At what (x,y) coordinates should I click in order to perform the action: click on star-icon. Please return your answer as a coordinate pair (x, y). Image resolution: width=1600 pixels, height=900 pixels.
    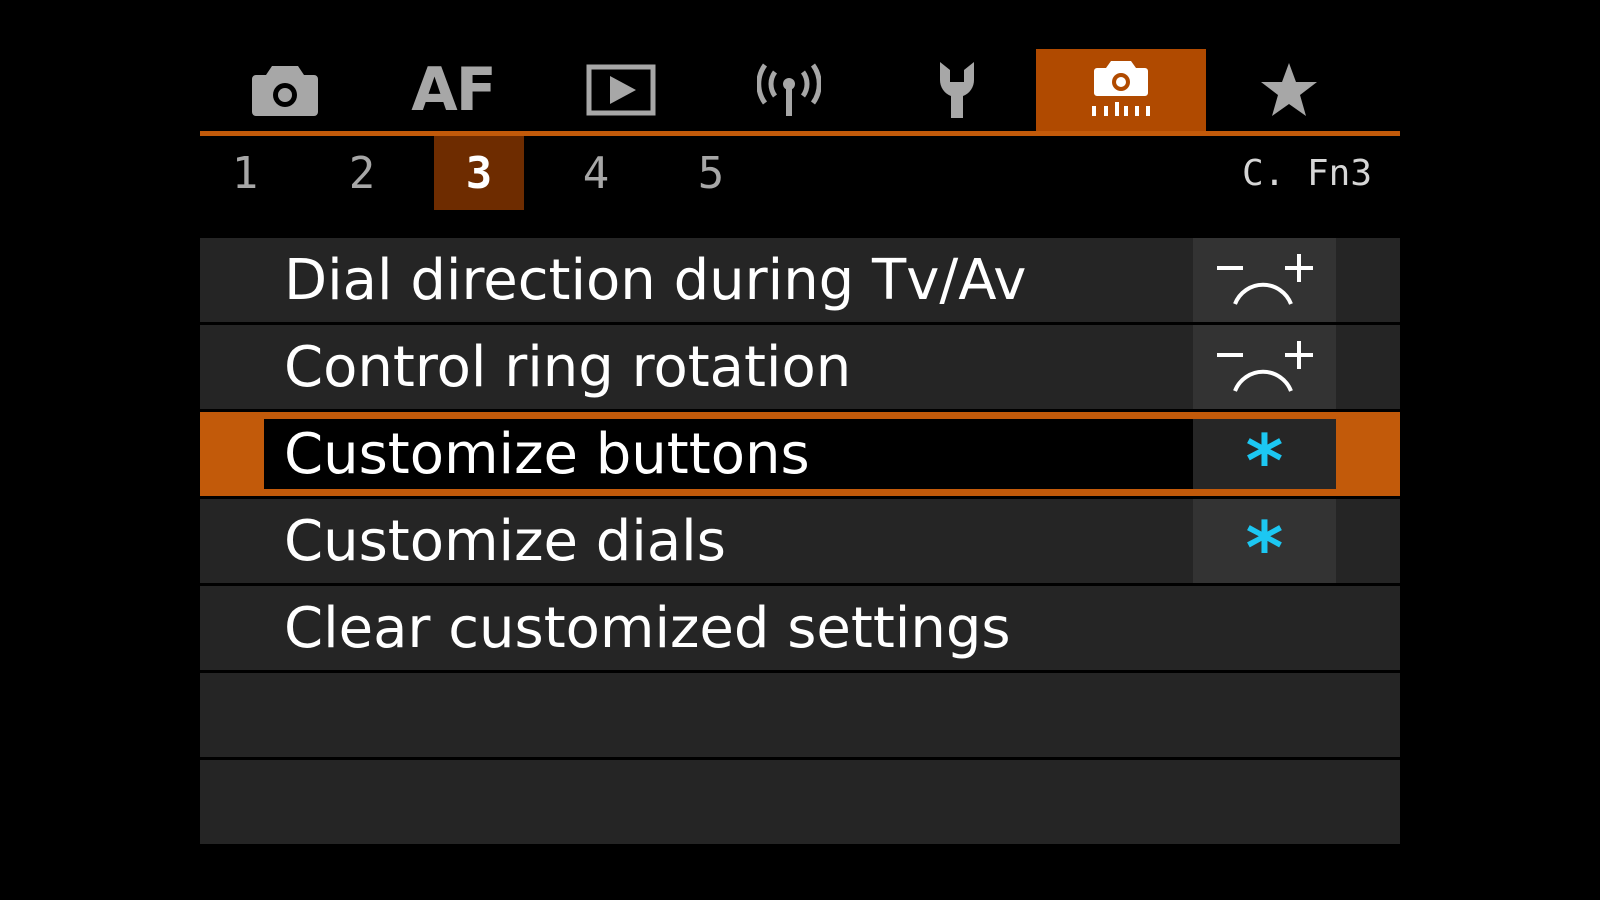
    Looking at the image, I should click on (1289, 89).